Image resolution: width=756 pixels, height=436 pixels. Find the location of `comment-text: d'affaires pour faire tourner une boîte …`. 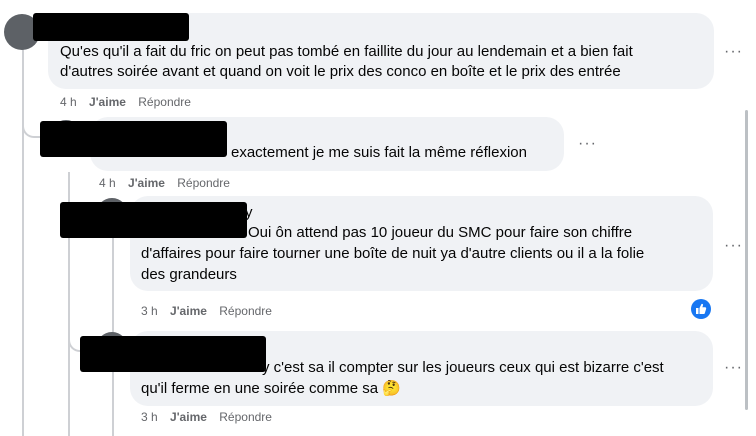

comment-text: d'affaires pour faire tourner une boîte … is located at coordinates (393, 253).